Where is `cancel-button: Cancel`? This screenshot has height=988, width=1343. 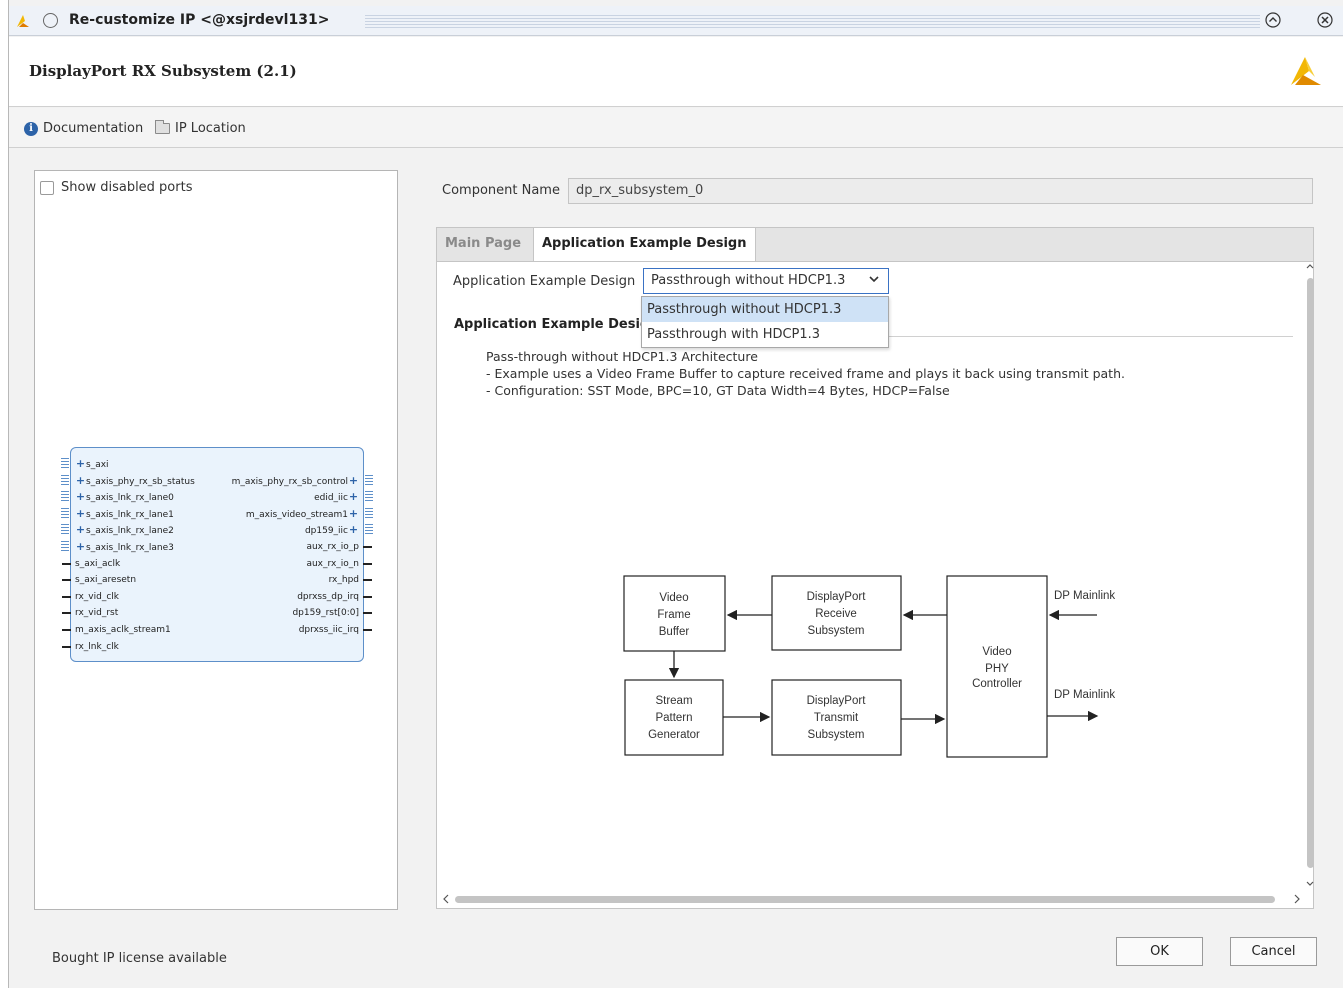 cancel-button: Cancel is located at coordinates (1273, 951).